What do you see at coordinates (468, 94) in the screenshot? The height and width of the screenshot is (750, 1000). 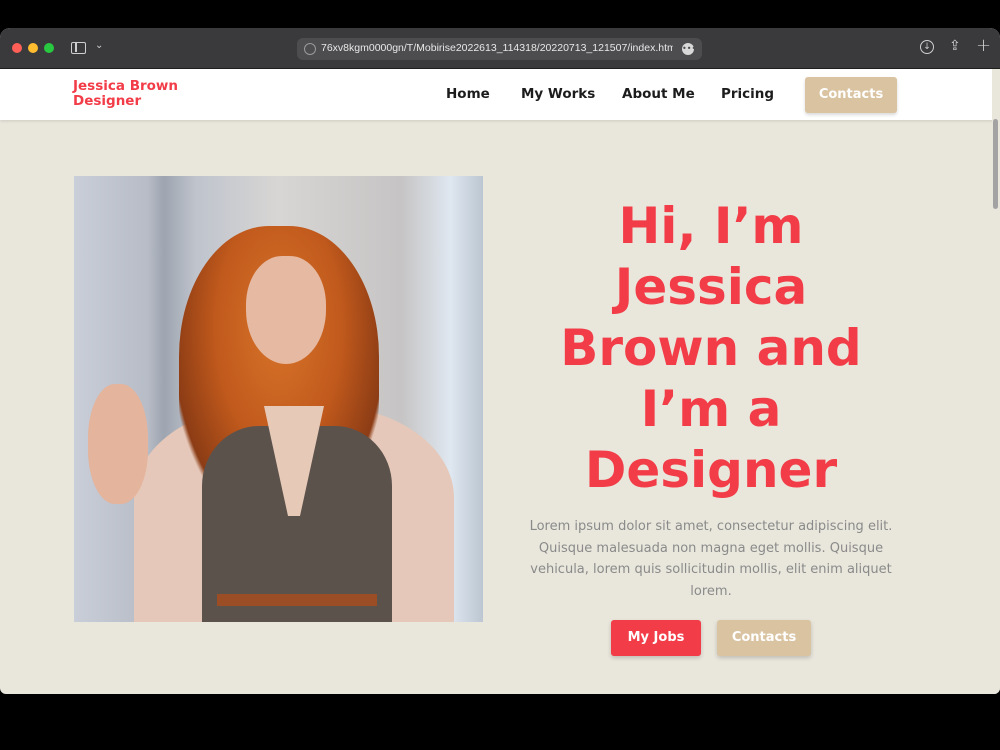 I see `nav-link-home: Home` at bounding box center [468, 94].